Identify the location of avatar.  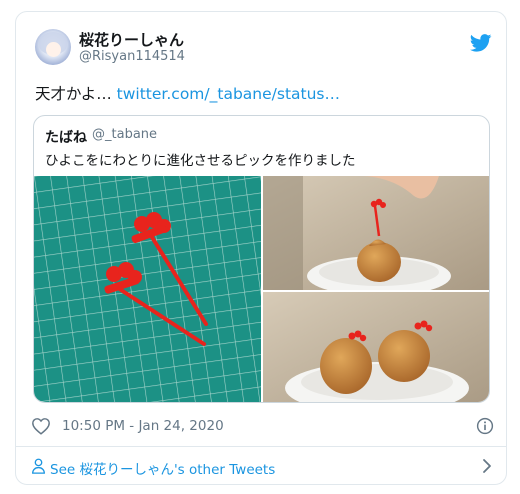
(53, 47).